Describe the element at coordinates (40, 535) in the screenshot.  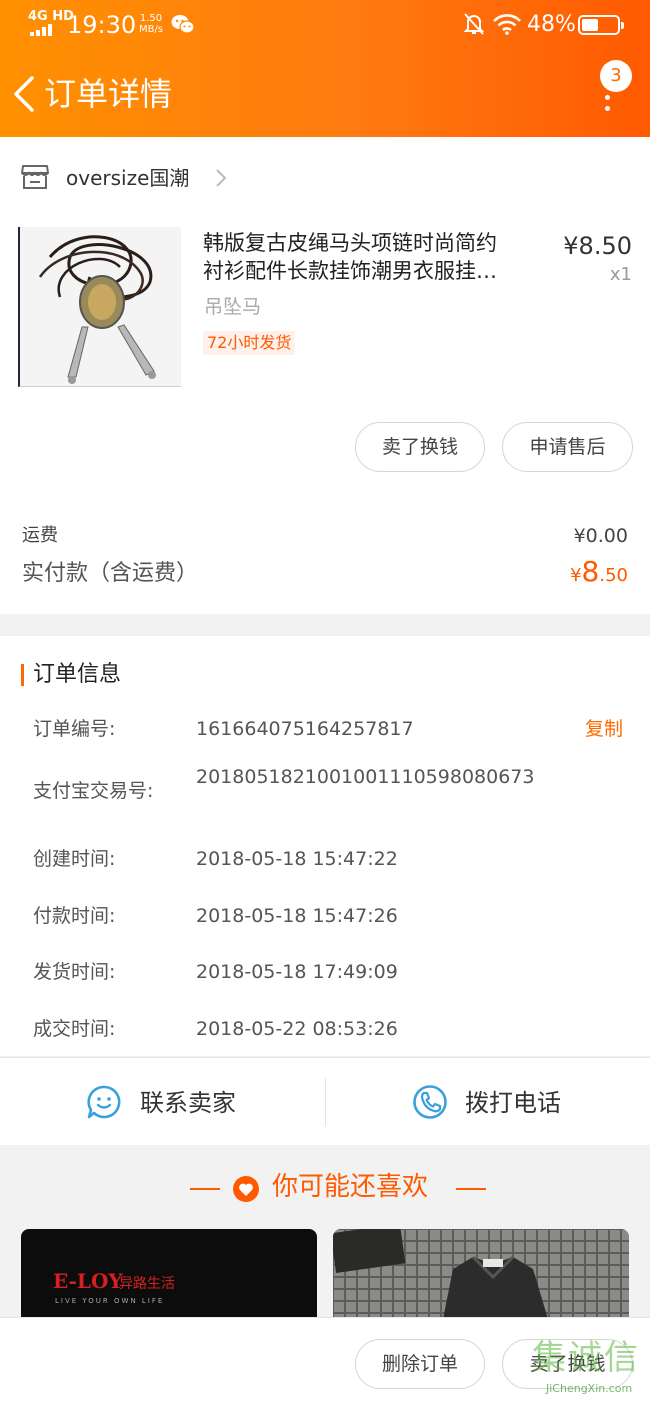
I see `shipping-fee-label: 运费` at that location.